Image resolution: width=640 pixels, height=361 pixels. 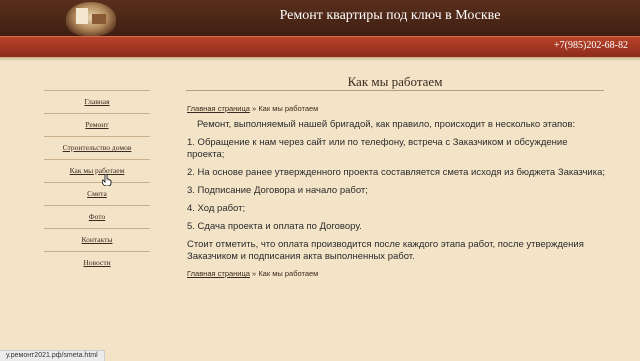 What do you see at coordinates (288, 273) in the screenshot?
I see `breadcrumb-bottom-current: Как мы работаем` at bounding box center [288, 273].